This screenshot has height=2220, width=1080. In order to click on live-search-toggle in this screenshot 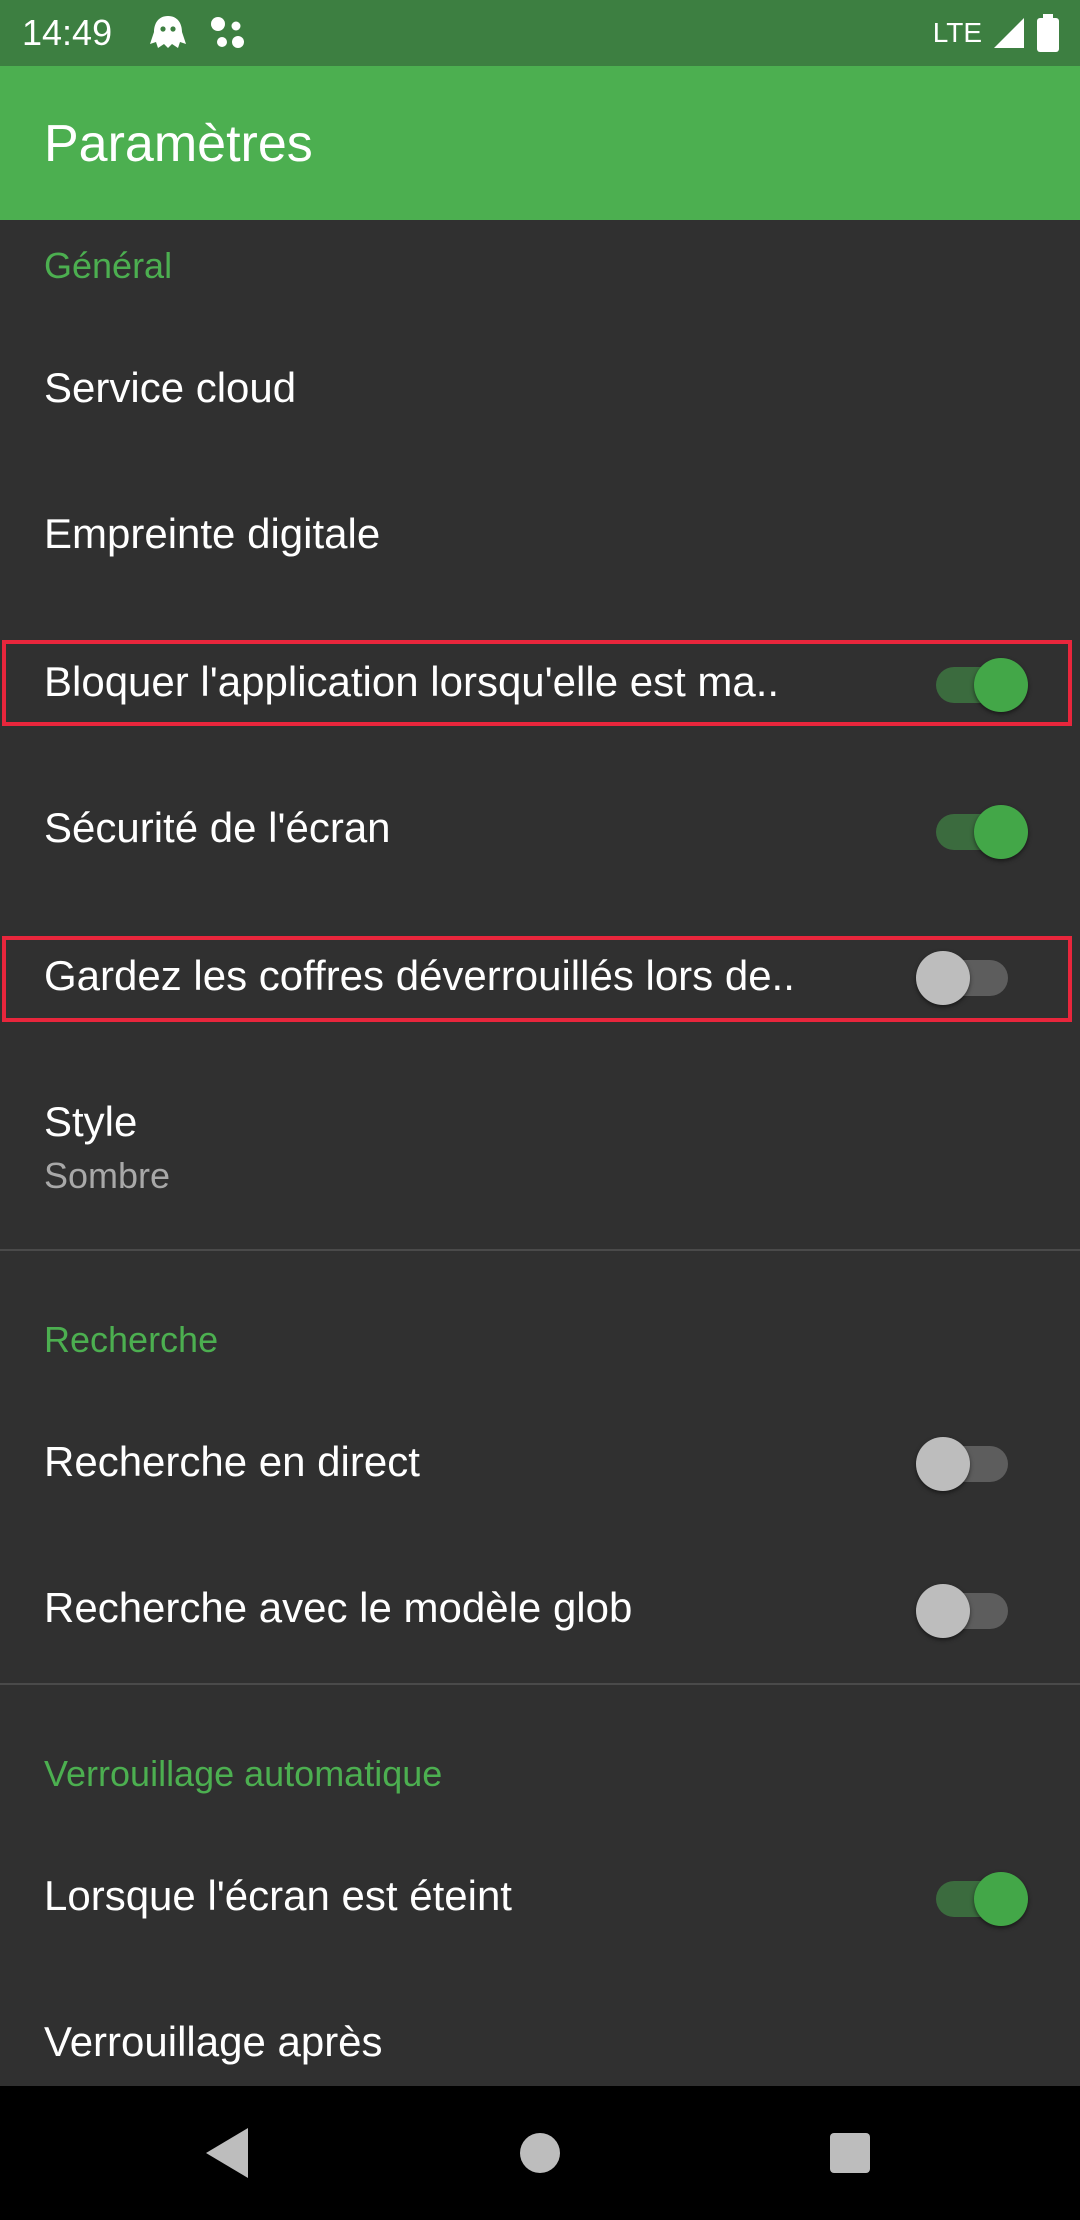, I will do `click(966, 1460)`.